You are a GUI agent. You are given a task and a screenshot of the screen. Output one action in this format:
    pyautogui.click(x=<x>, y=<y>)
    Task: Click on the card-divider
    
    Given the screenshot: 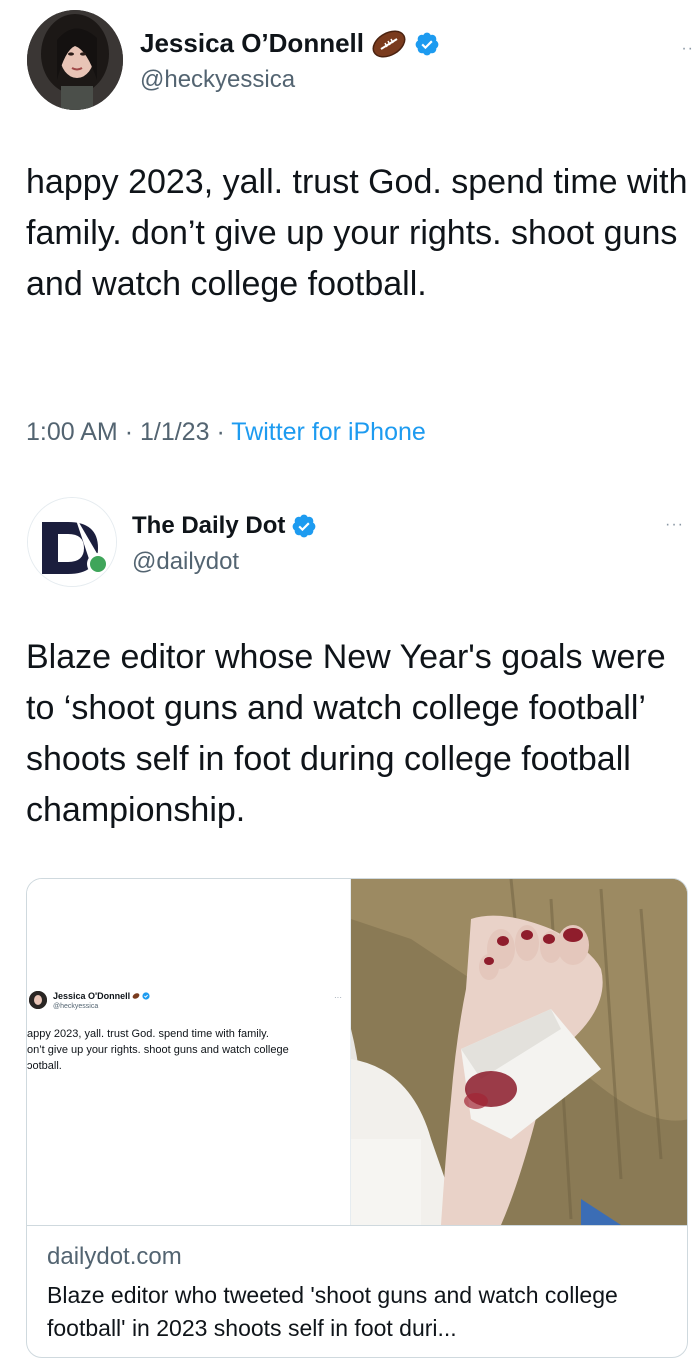 What is the action you would take?
    pyautogui.click(x=357, y=1225)
    